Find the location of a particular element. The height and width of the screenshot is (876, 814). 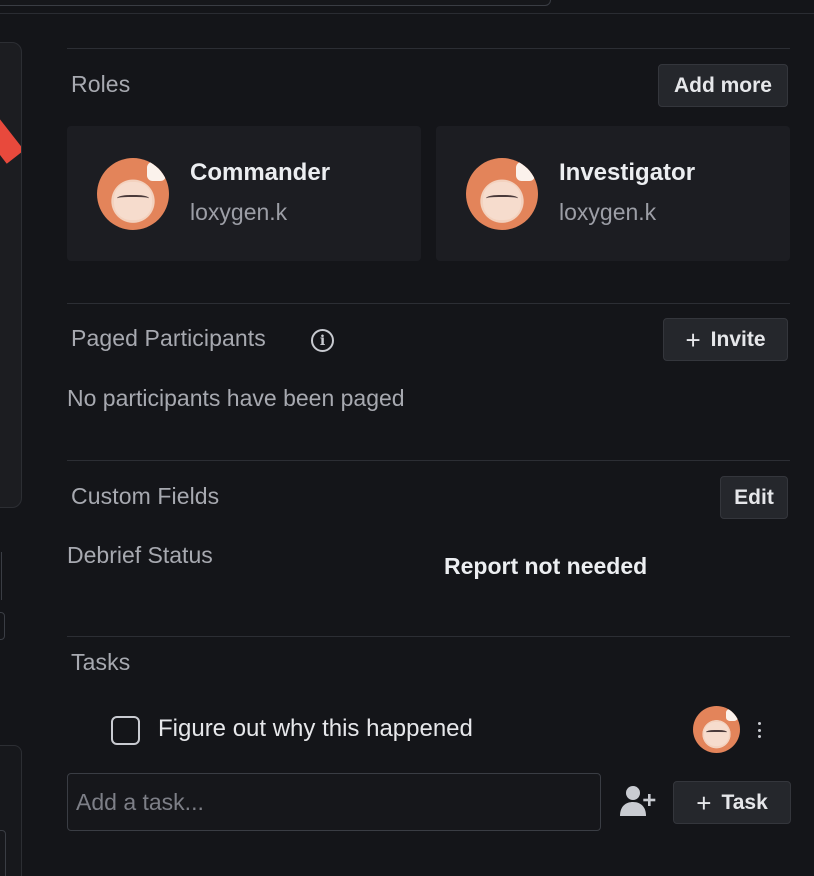

role-name: Commander is located at coordinates (260, 172).